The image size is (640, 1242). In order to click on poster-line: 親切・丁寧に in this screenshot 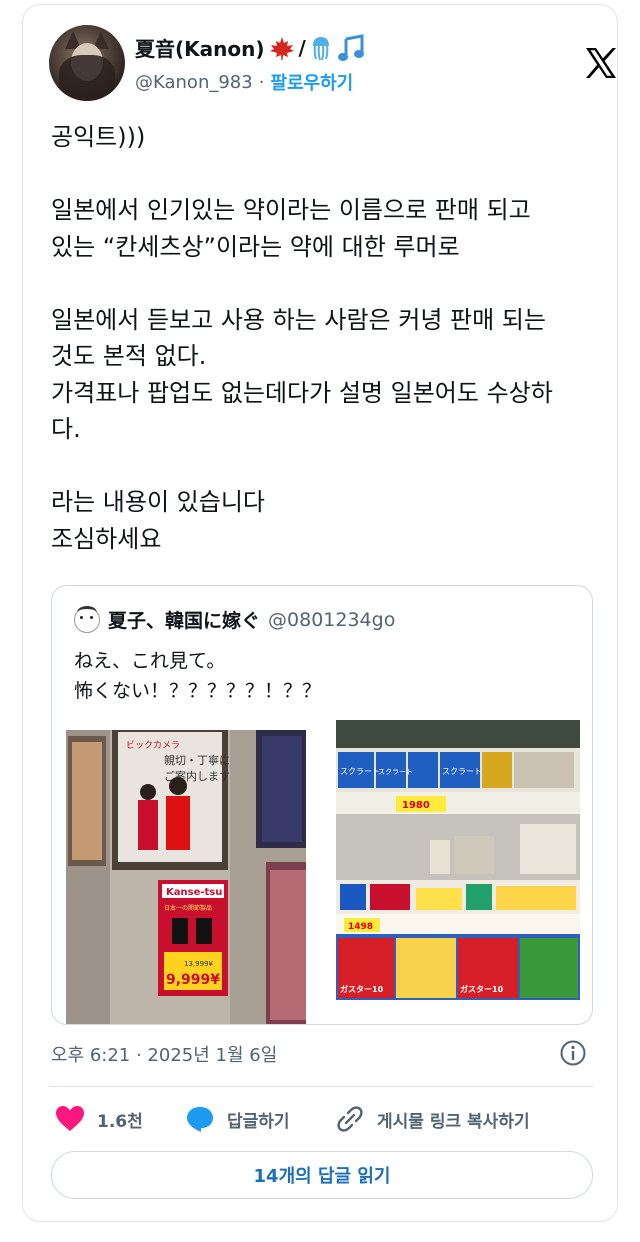, I will do `click(197, 760)`.